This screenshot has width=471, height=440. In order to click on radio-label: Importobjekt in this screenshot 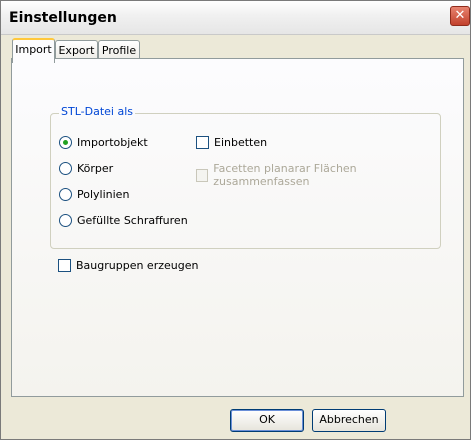, I will do `click(112, 142)`.